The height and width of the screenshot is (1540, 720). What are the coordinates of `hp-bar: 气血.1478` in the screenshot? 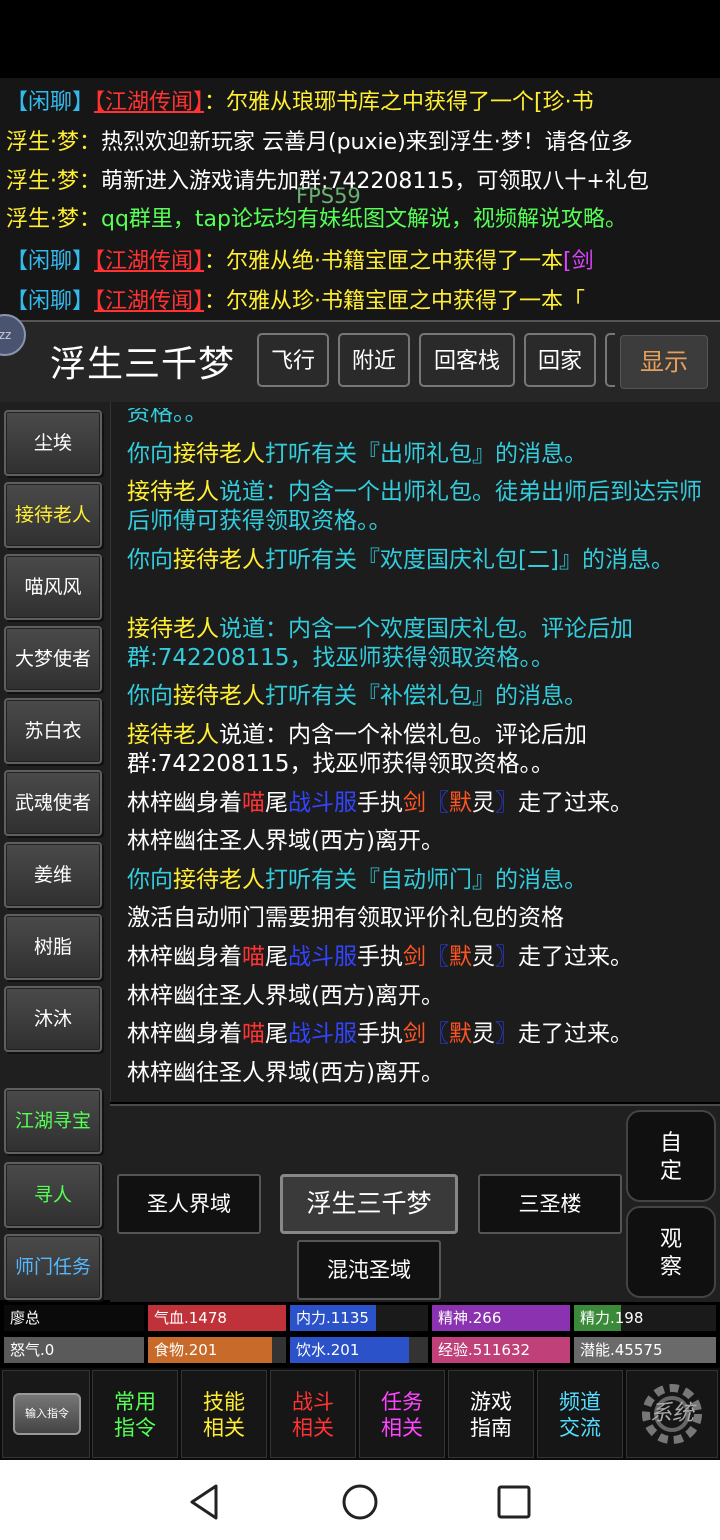 It's located at (217, 1318).